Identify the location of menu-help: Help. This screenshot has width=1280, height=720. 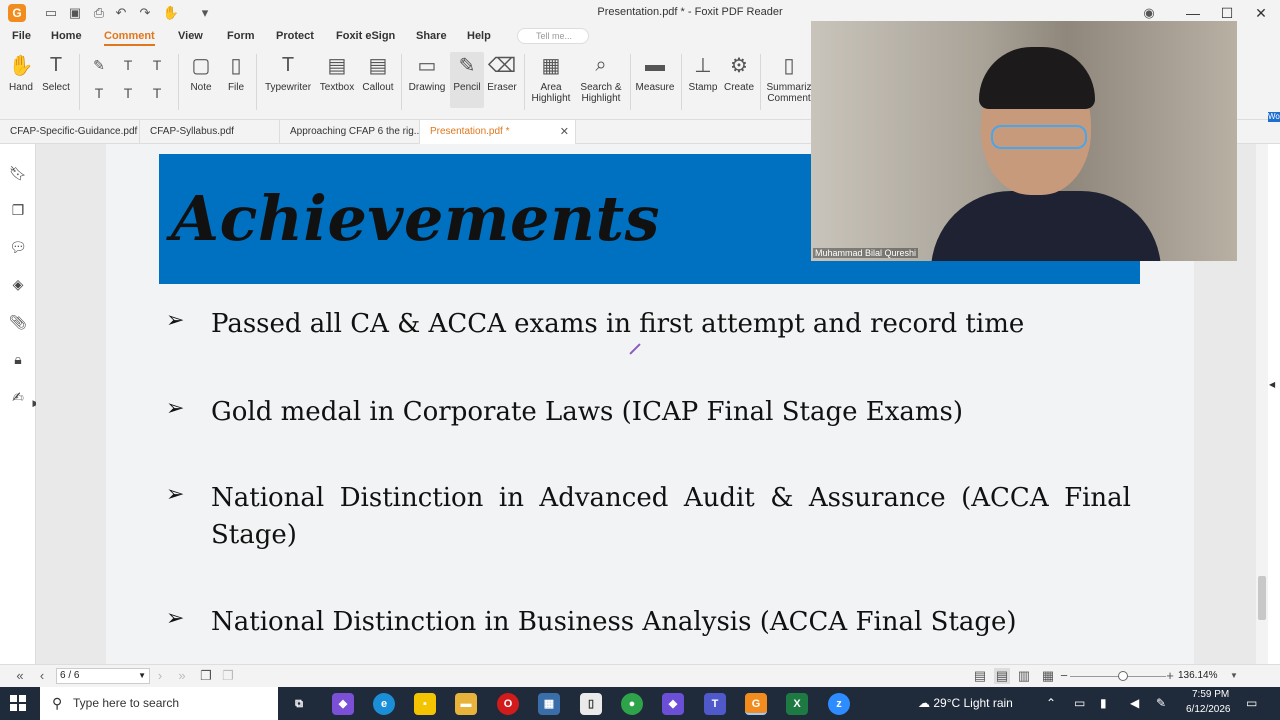
(479, 36).